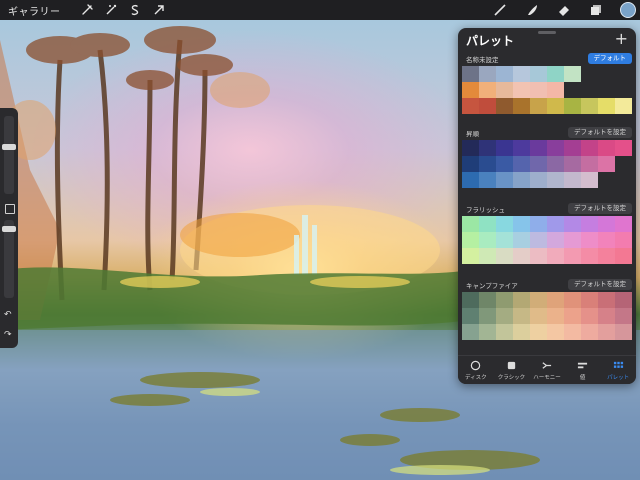 This screenshot has width=640, height=480. Describe the element at coordinates (159, 10) in the screenshot. I see `transform-arrow-icon` at that location.